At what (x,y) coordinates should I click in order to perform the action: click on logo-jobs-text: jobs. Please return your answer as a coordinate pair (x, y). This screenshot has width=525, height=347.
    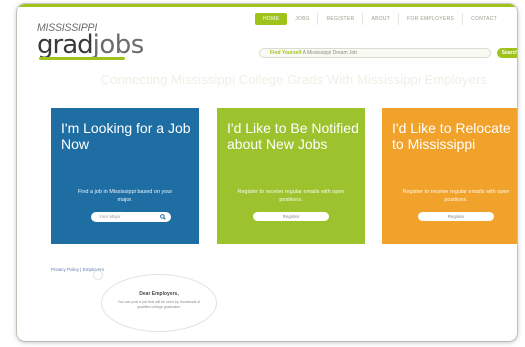
    Looking at the image, I should click on (118, 45).